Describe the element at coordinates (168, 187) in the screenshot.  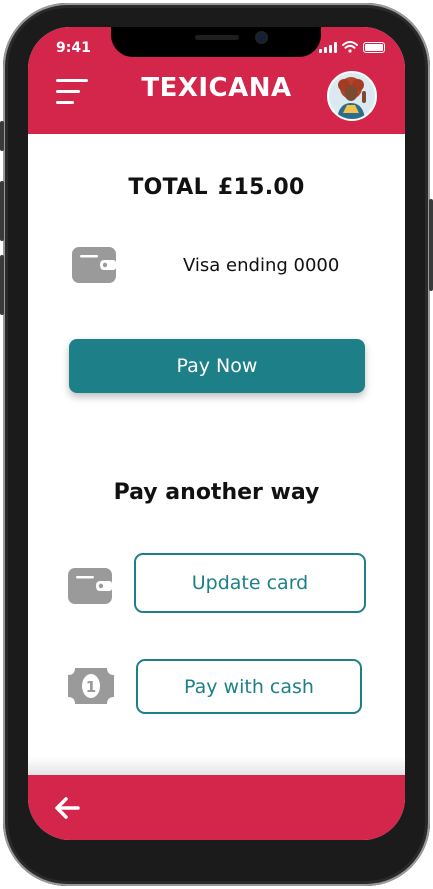
I see `total-label: TOTAL` at that location.